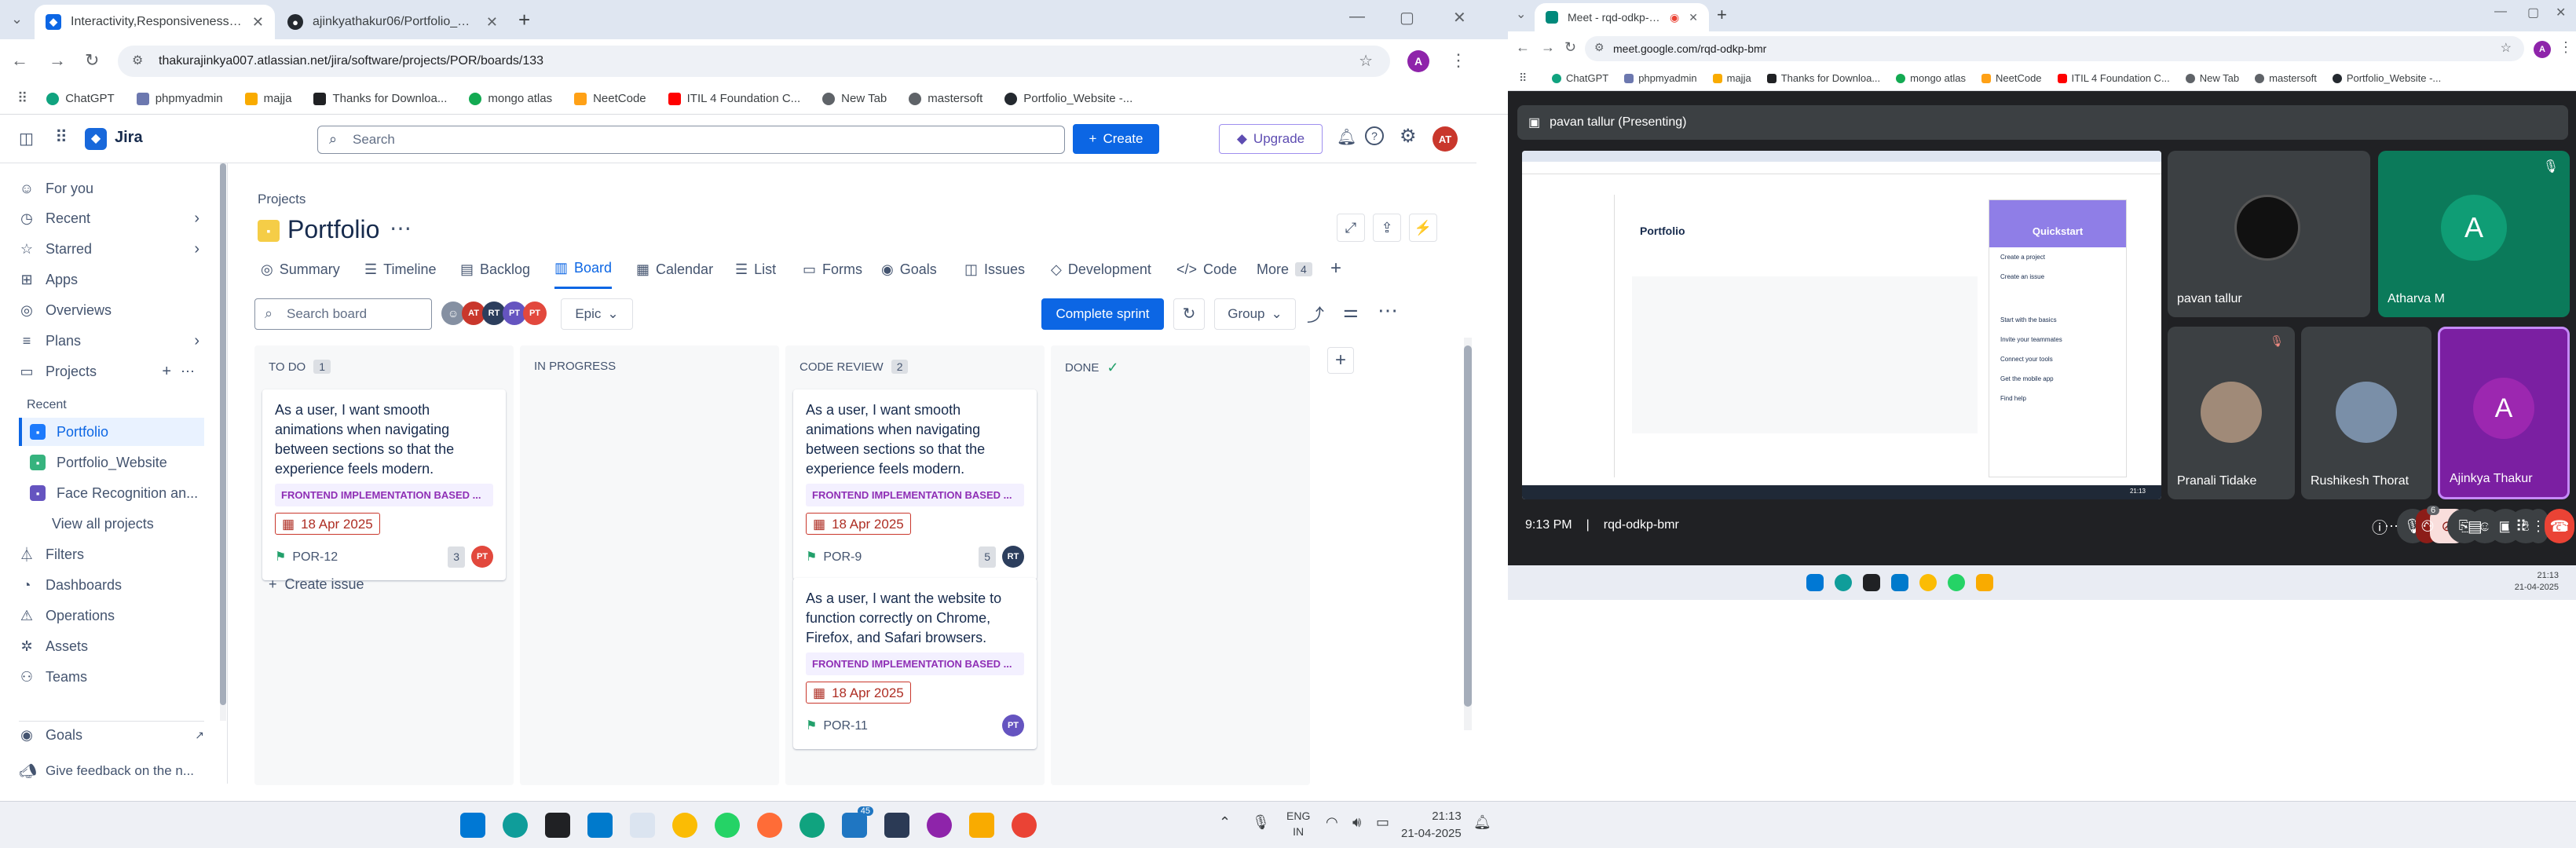 This screenshot has height=848, width=2576. I want to click on teams-icon: 45, so click(857, 822).